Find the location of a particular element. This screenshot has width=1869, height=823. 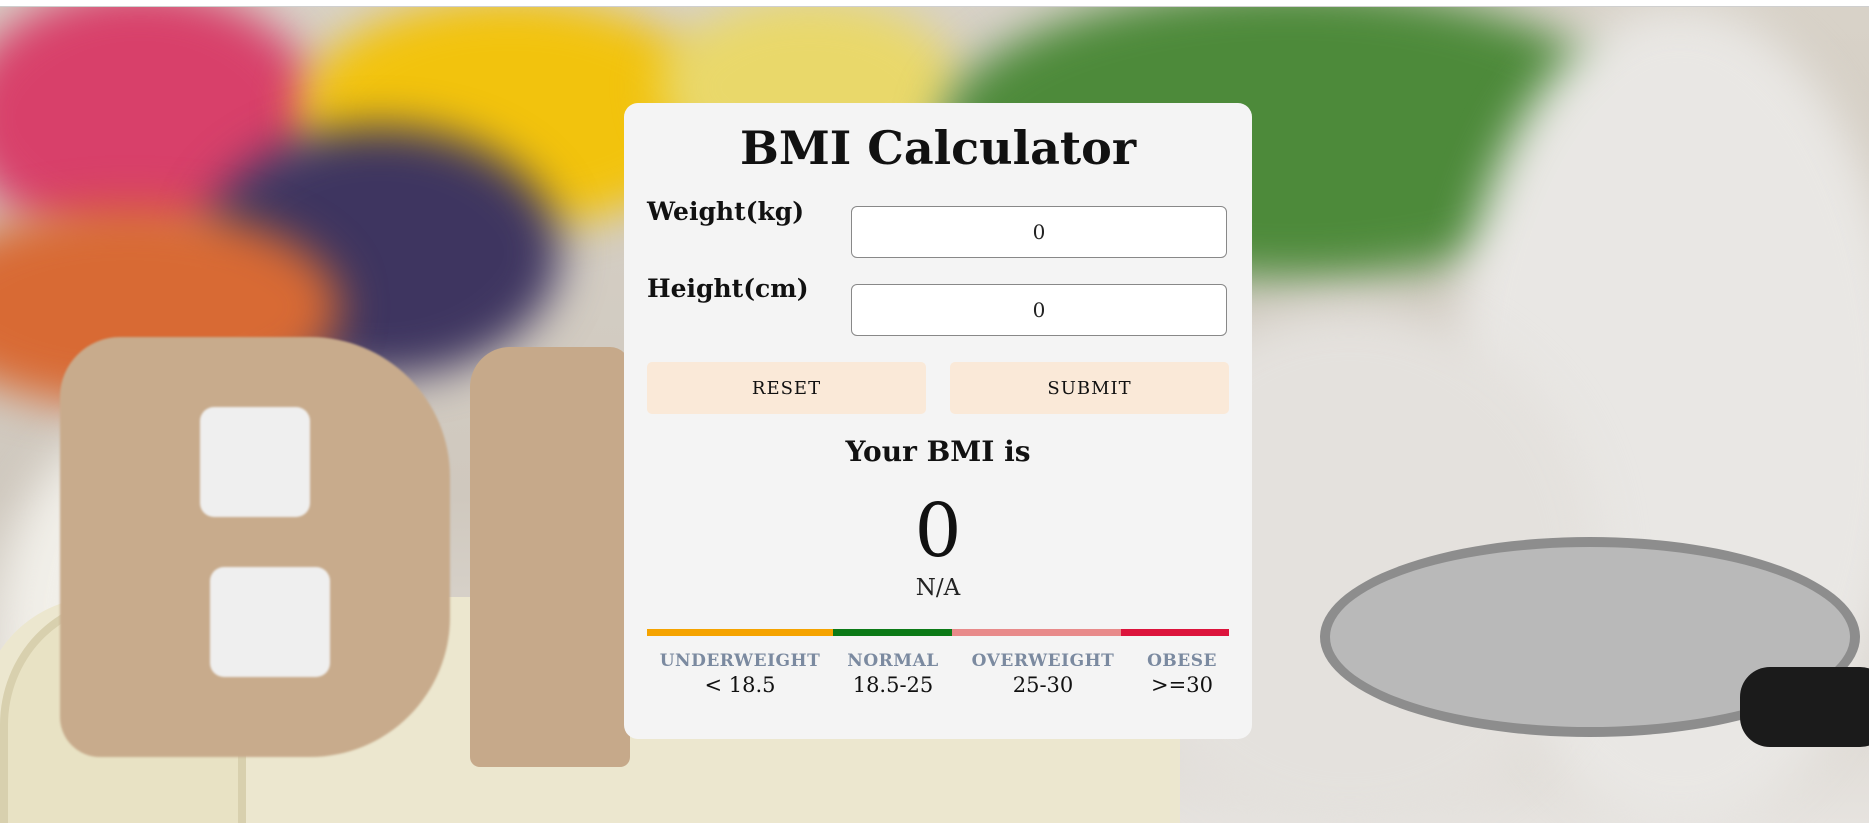

bmi-scale-bar is located at coordinates (938, 632).